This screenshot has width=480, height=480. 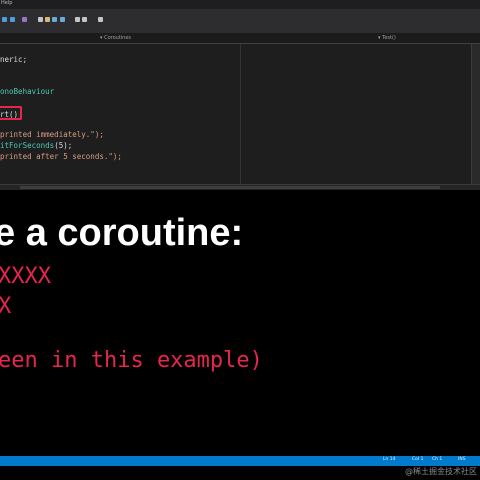 I want to click on code-line: neric;, so click(x=13, y=59).